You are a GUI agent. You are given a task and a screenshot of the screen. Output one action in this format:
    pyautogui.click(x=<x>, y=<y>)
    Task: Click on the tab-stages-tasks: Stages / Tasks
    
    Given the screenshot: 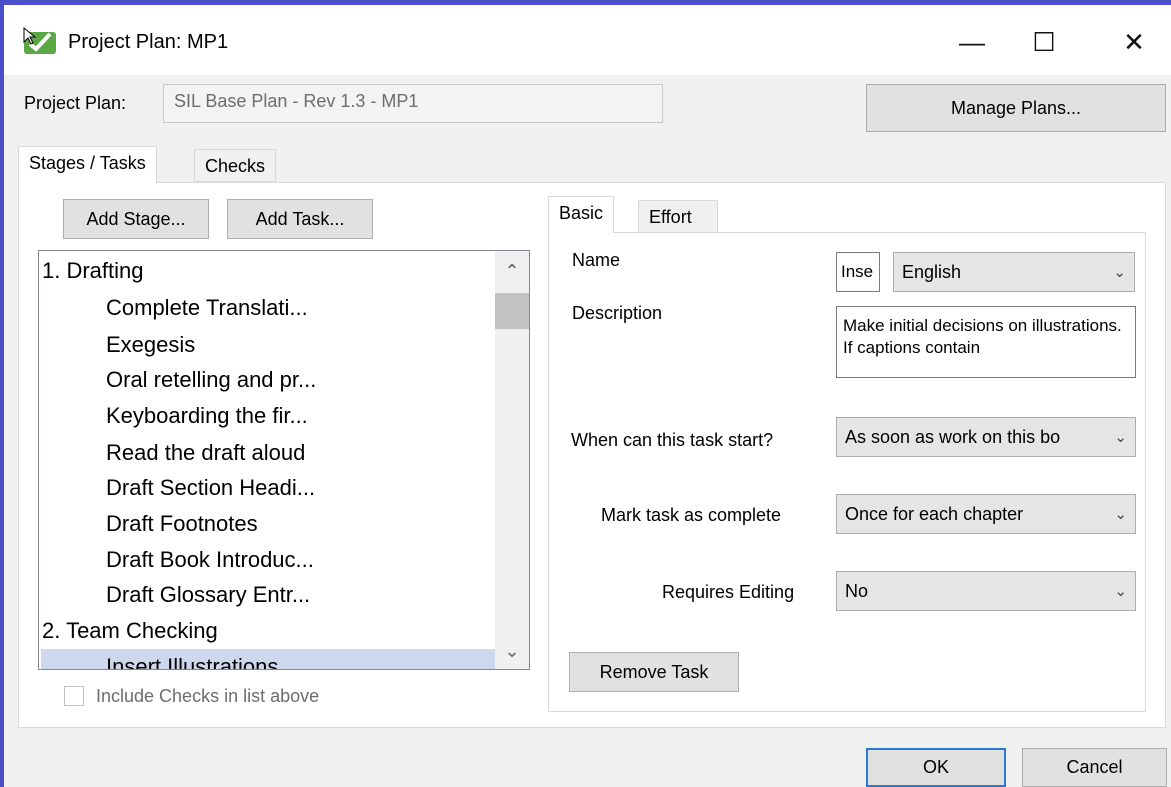 What is the action you would take?
    pyautogui.click(x=87, y=164)
    